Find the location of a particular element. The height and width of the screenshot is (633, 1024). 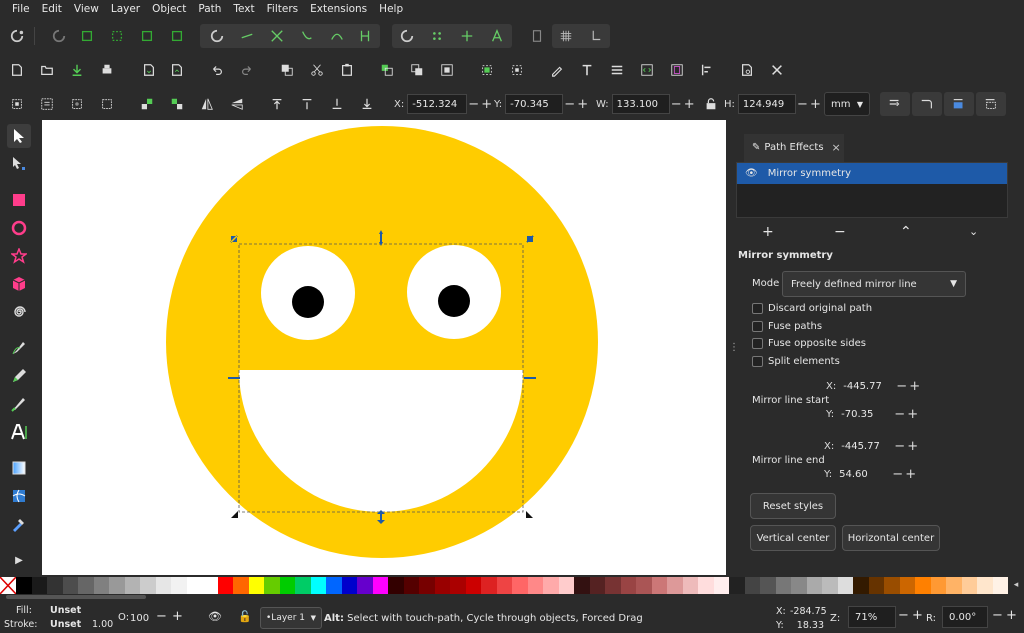

h-increment-button: + is located at coordinates (815, 104).